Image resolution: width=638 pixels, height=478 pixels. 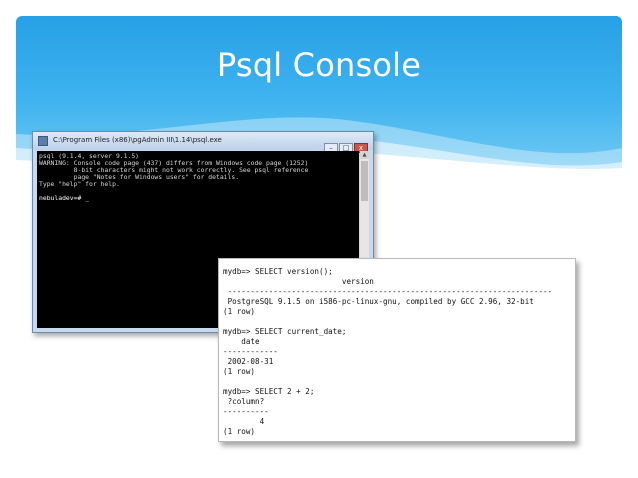 I want to click on scroll-up-arrow-icon: ▲, so click(x=364, y=155).